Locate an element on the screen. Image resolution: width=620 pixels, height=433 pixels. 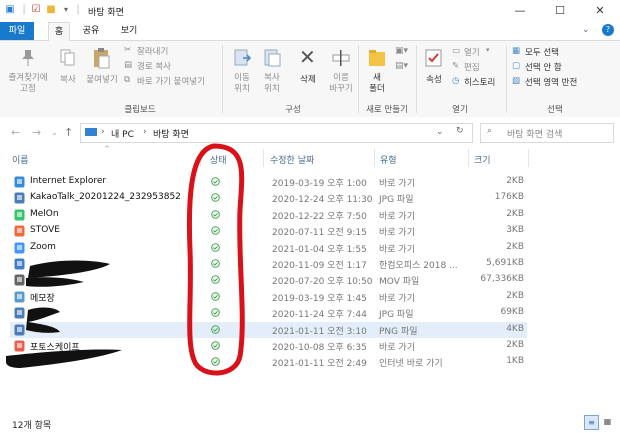
red-annotation-circle is located at coordinates (215, 259).